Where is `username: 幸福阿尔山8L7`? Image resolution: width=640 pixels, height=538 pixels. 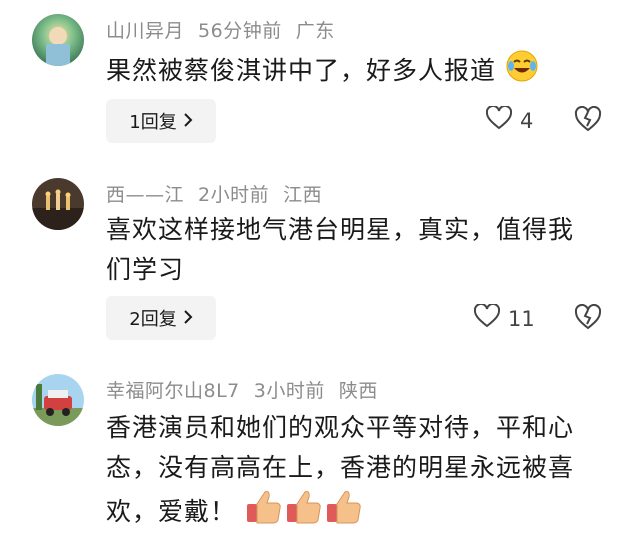 username: 幸福阿尔山8L7 is located at coordinates (173, 391).